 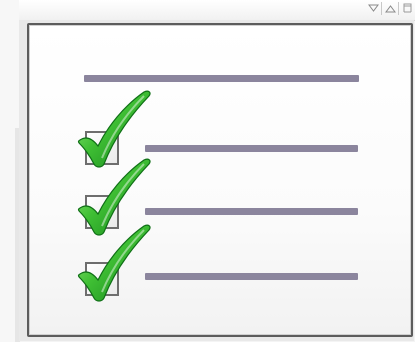 I want to click on title-bar, so click(x=217, y=10).